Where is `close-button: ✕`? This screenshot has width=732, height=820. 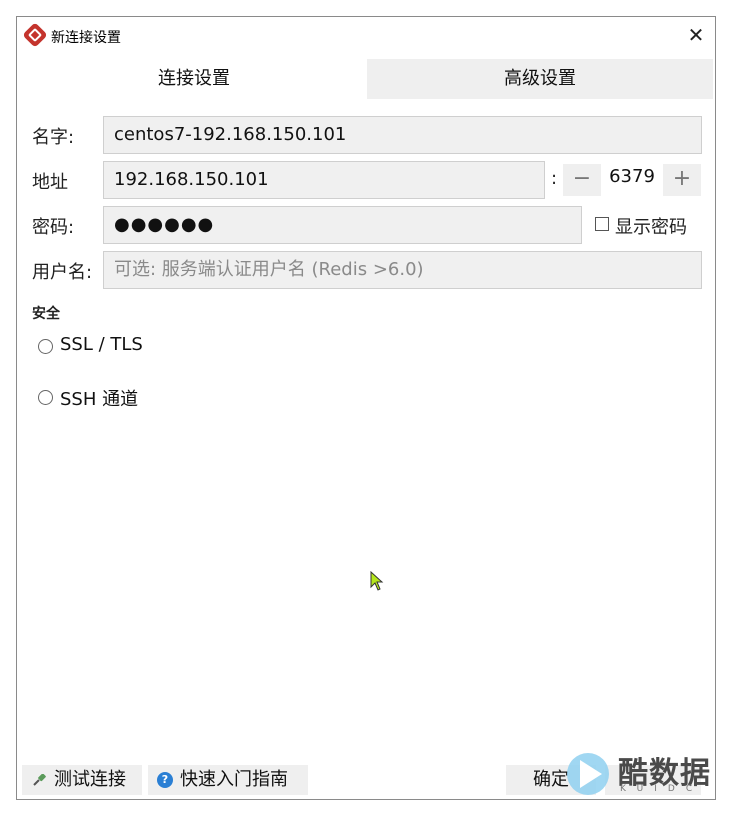
close-button: ✕ is located at coordinates (696, 36).